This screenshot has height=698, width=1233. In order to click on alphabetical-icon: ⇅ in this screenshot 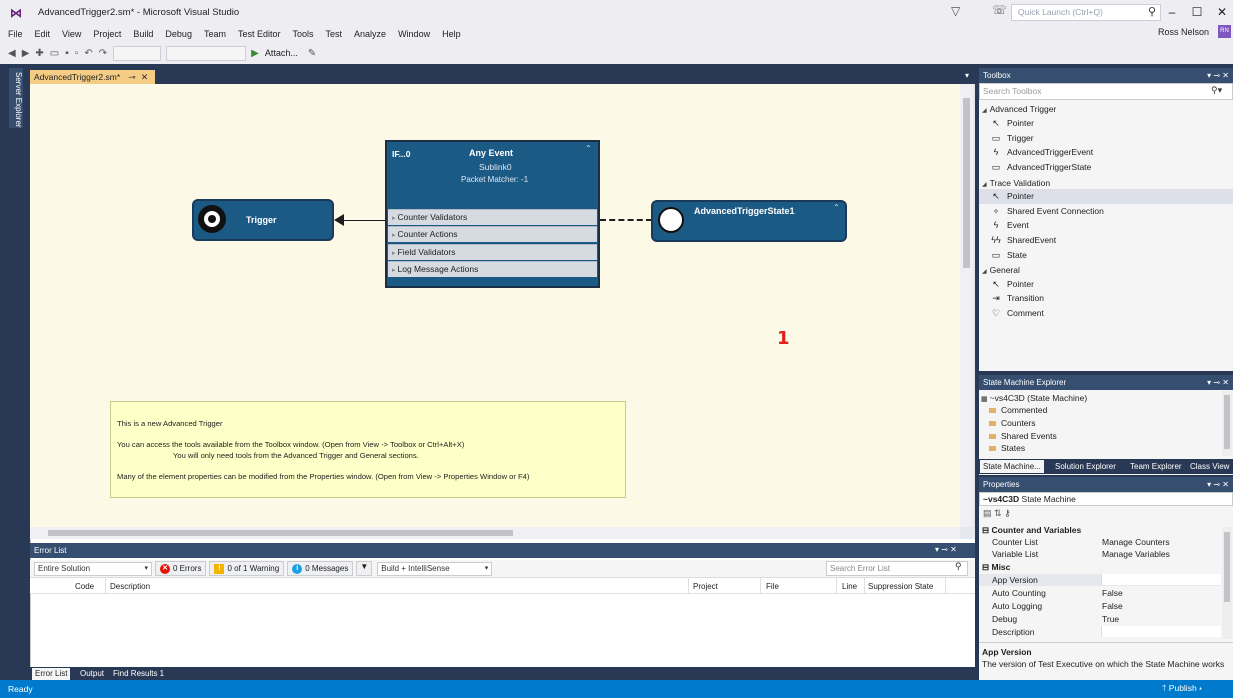, I will do `click(998, 513)`.